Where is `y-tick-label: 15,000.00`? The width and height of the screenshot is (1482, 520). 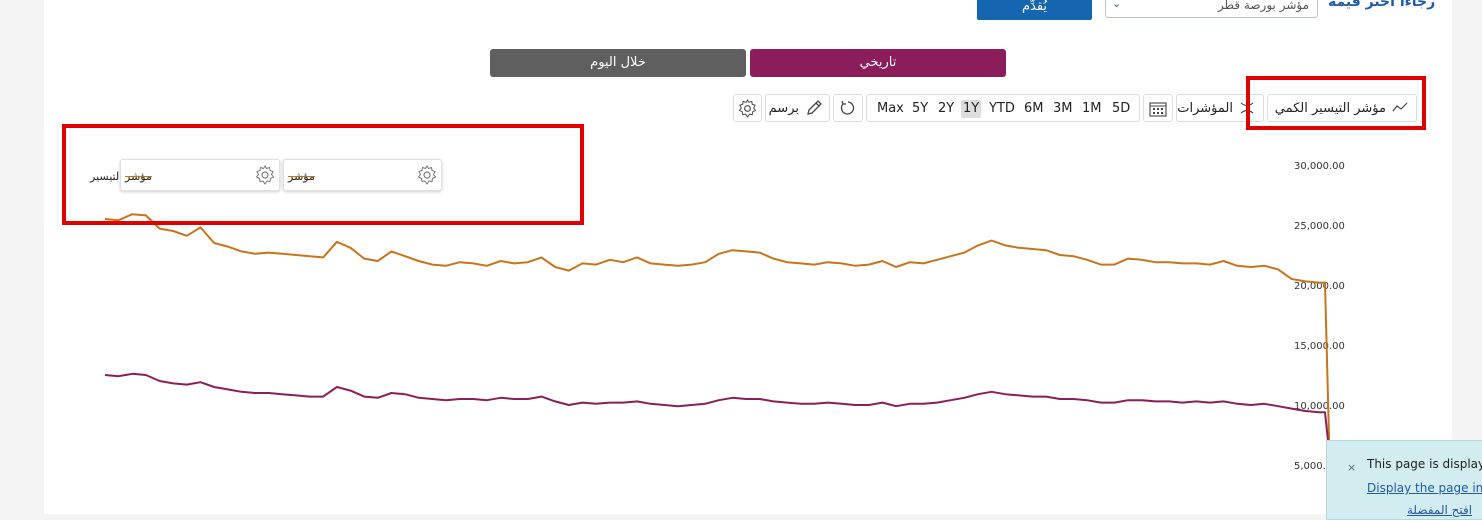
y-tick-label: 15,000.00 is located at coordinates (1319, 346).